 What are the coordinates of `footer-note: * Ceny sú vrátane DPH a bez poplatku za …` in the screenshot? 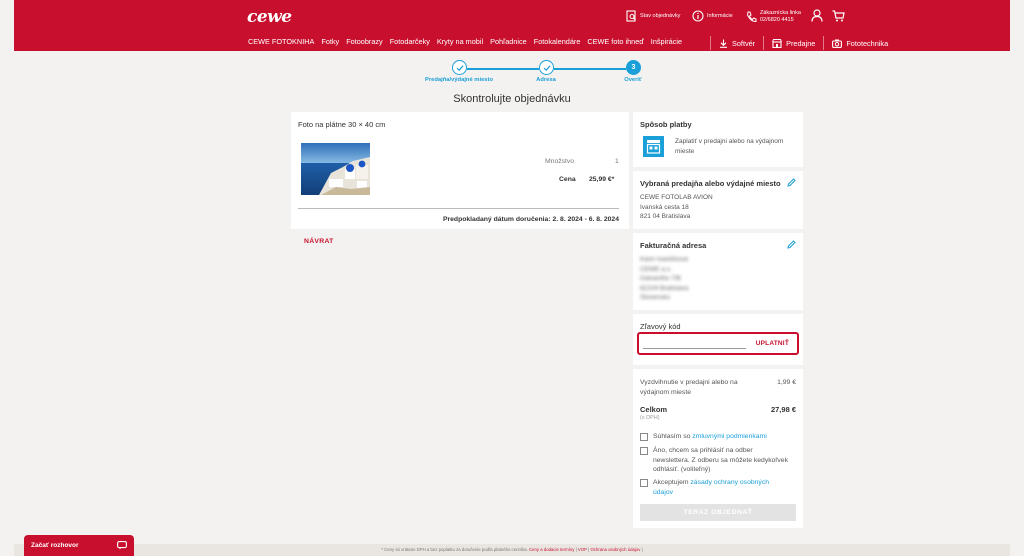 It's located at (512, 550).